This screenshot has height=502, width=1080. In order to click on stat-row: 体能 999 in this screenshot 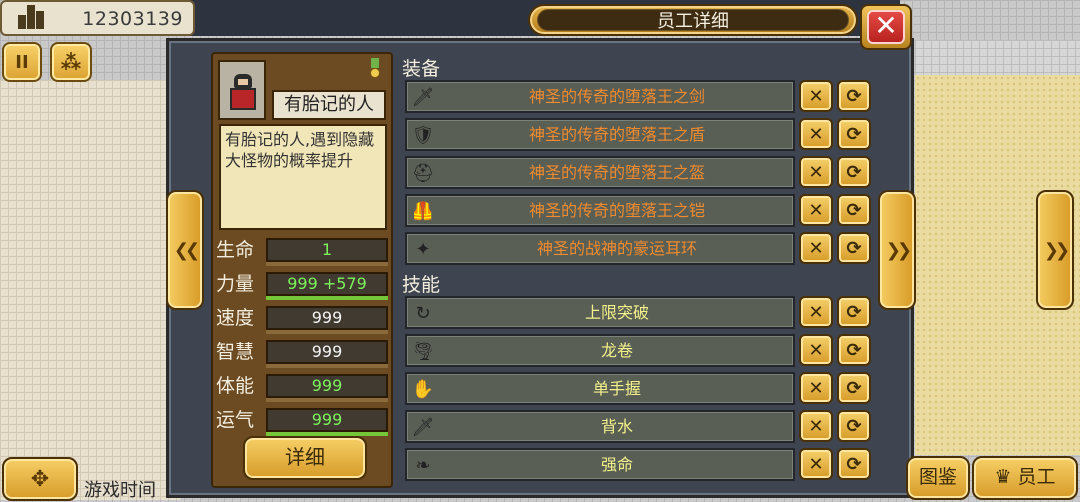, I will do `click(304, 387)`.